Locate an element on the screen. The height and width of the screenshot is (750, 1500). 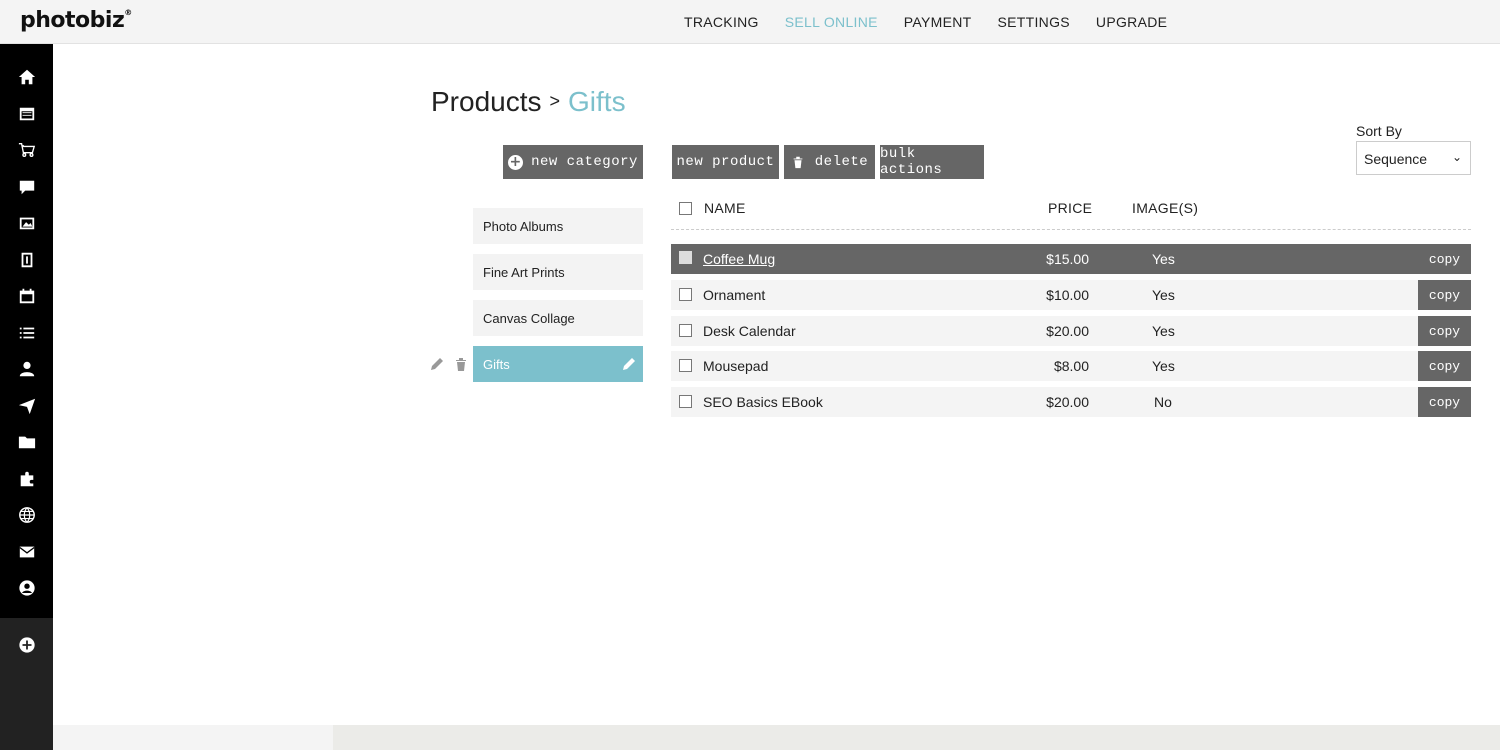
new-category-label: new category is located at coordinates (584, 162).